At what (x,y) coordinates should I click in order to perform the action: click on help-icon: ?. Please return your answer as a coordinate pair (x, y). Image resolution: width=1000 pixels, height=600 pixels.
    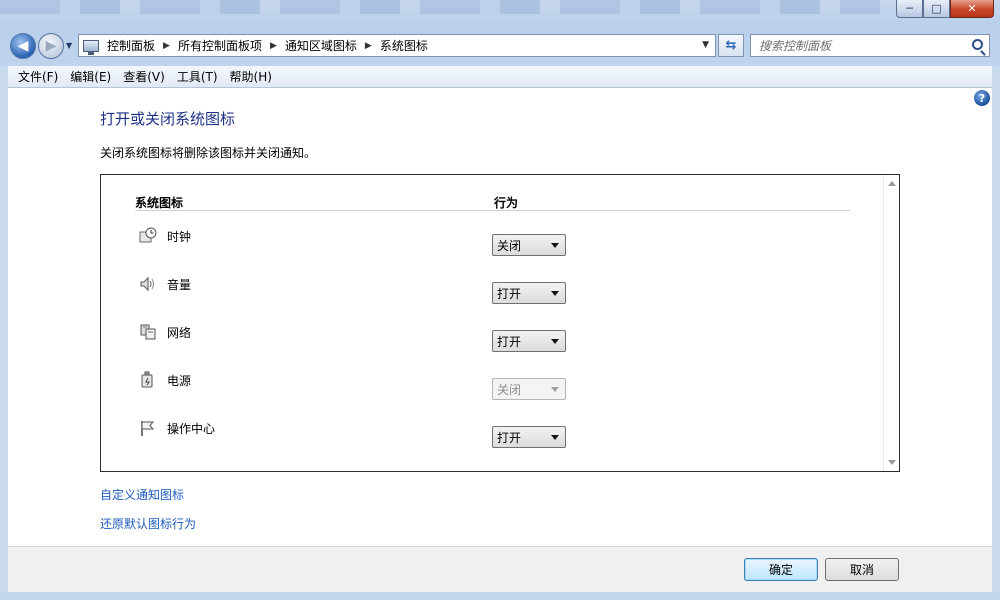
    Looking at the image, I should click on (982, 98).